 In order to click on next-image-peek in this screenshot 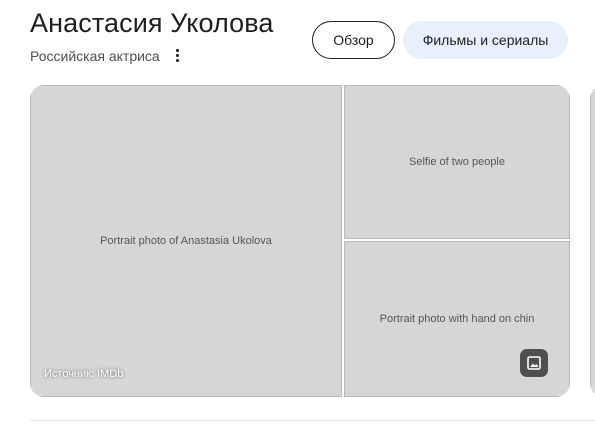, I will do `click(592, 241)`.